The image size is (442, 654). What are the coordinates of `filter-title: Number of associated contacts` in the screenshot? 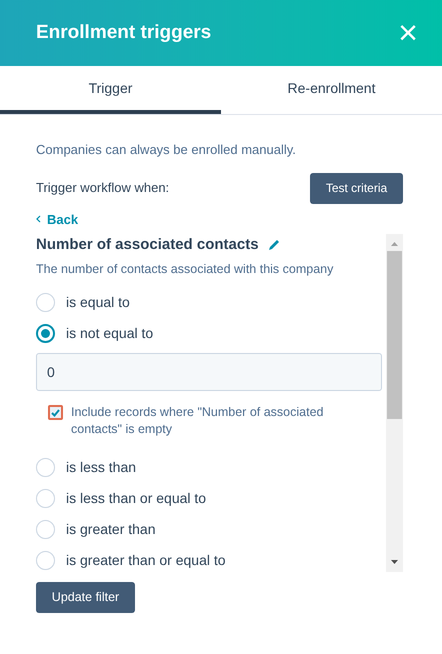 It's located at (147, 245).